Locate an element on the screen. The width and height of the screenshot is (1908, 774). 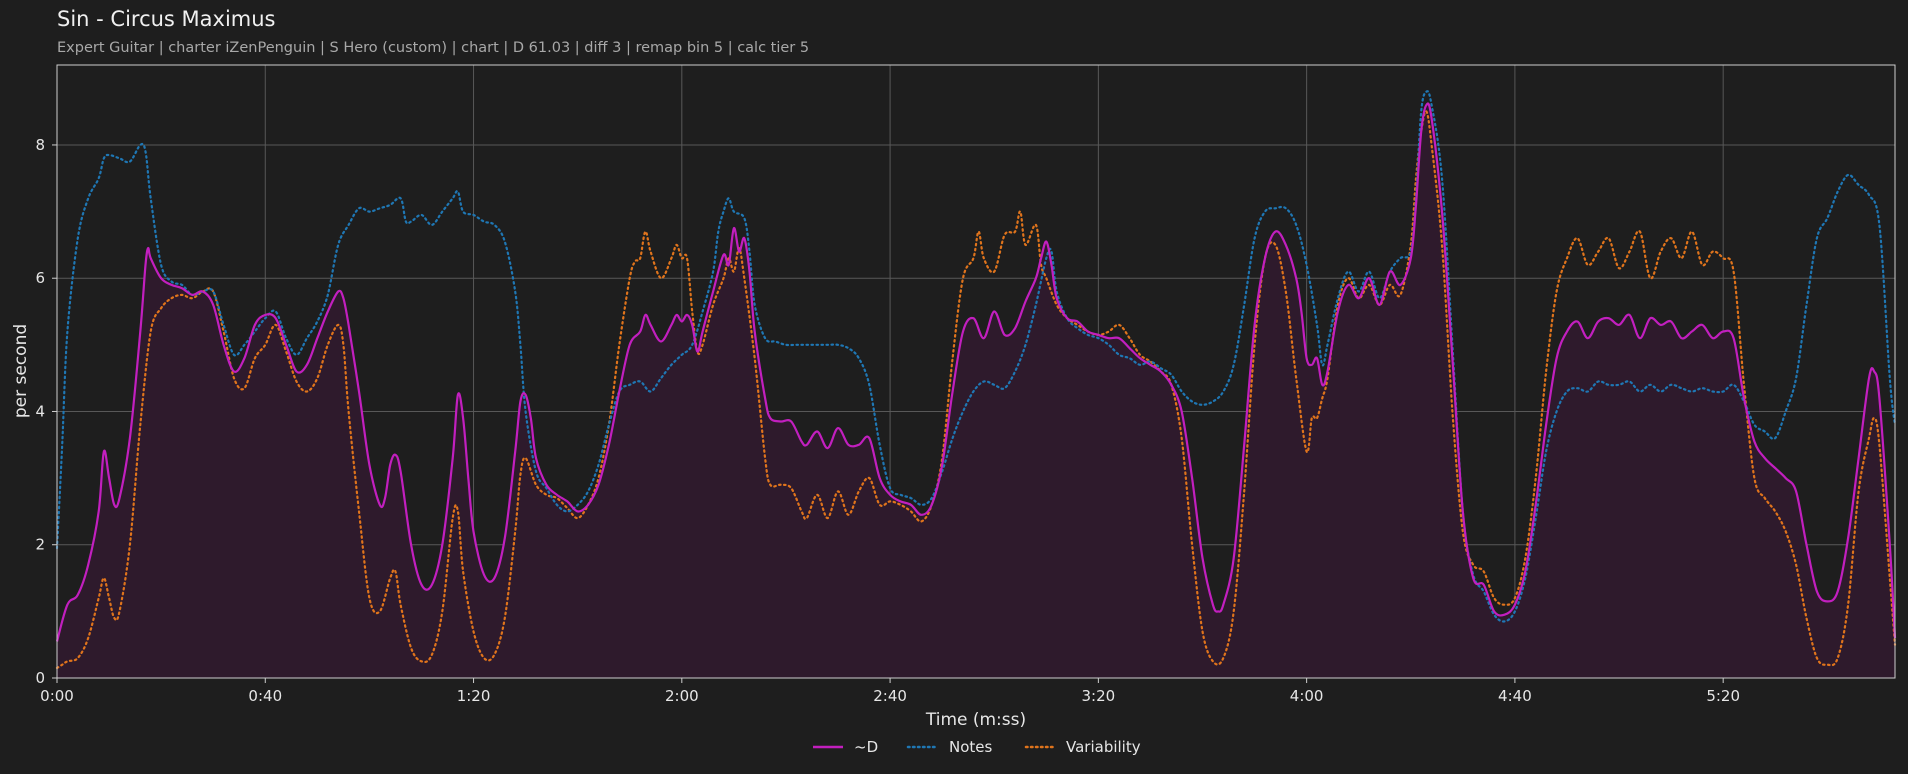
legend-label-variability: Variability is located at coordinates (1103, 747).